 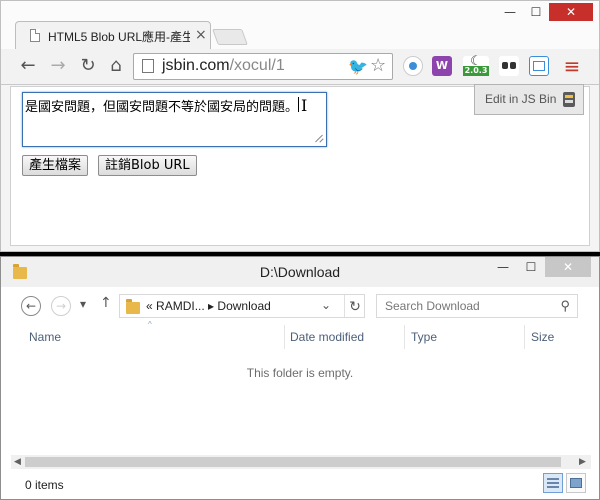 What do you see at coordinates (572, 66) in the screenshot?
I see `hamburger-menu-icon: ≡` at bounding box center [572, 66].